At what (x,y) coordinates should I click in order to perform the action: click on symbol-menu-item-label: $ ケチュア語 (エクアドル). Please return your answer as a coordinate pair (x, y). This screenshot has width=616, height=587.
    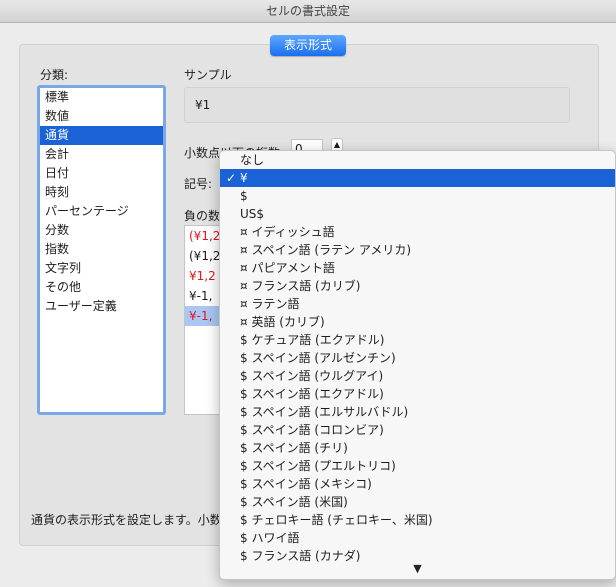
    Looking at the image, I should click on (312, 340).